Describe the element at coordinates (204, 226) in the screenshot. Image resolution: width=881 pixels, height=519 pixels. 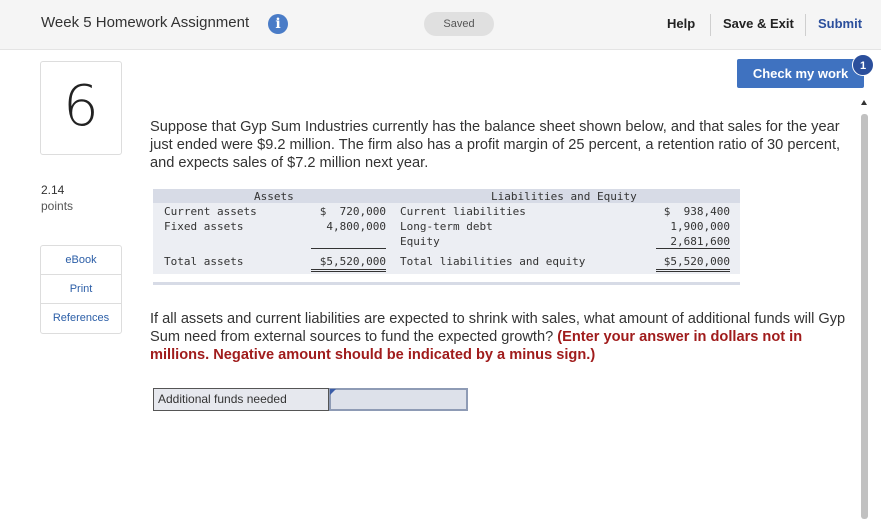
I see `asset-label: Fixed assets` at that location.